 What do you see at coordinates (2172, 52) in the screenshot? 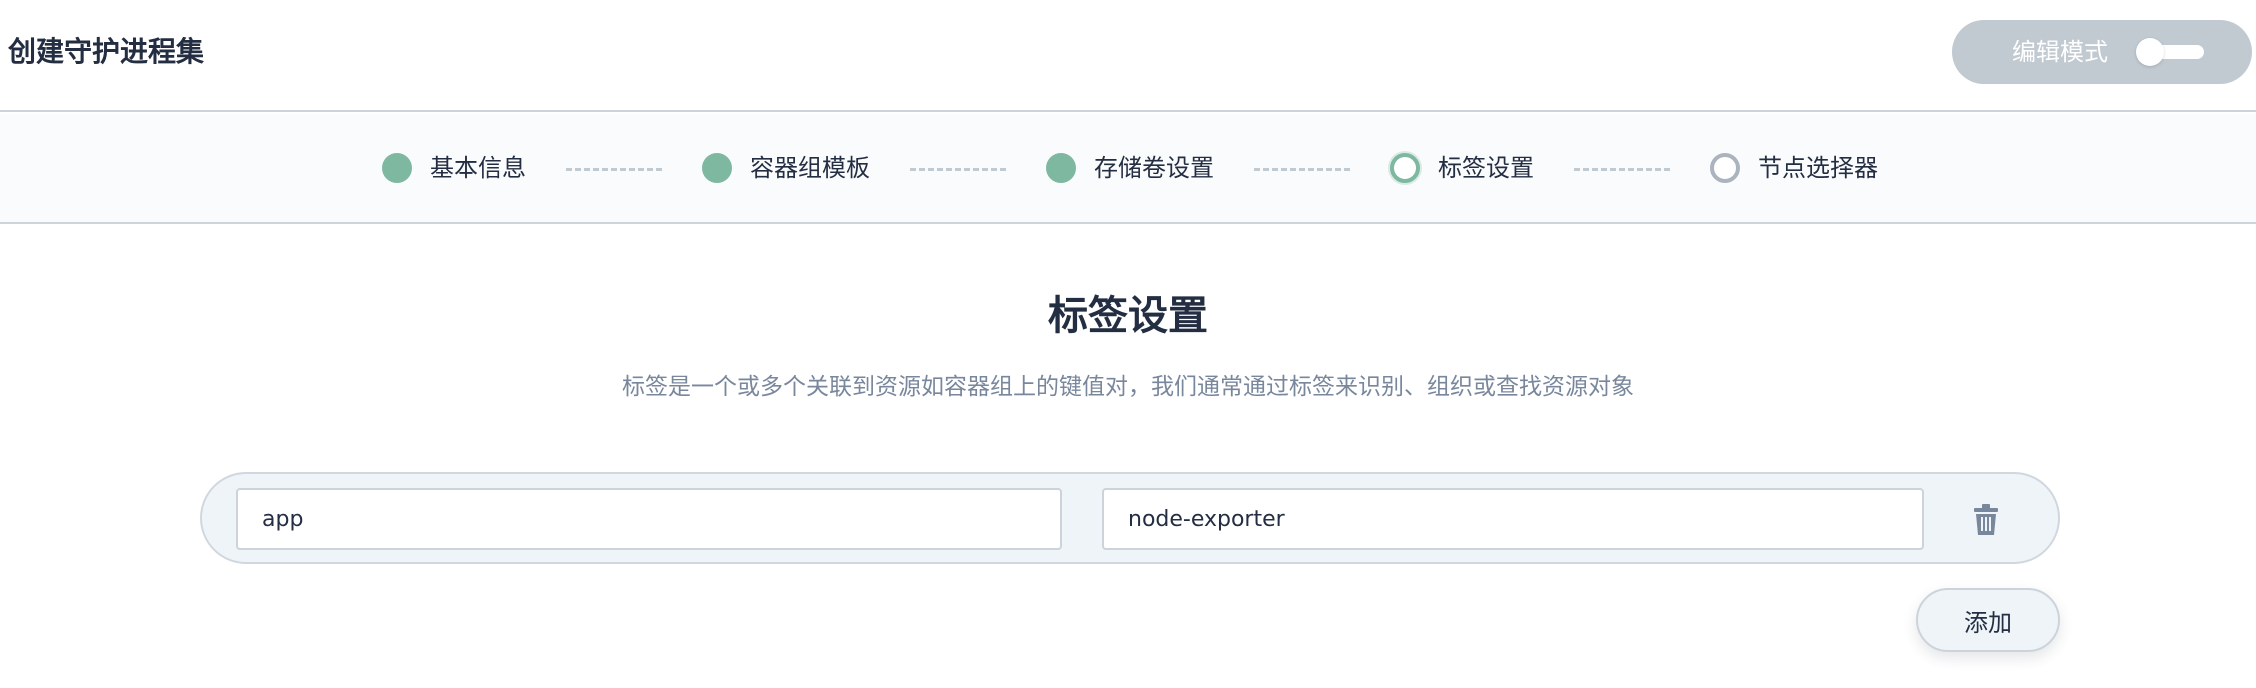
I see `toggle-switch` at bounding box center [2172, 52].